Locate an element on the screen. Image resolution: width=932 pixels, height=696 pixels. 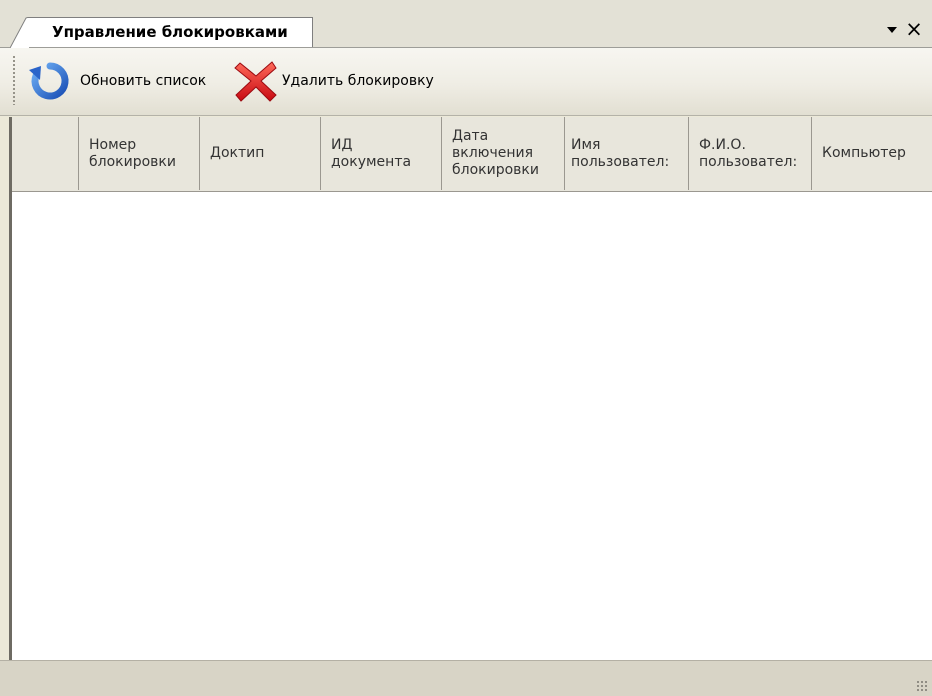
column-header-user-fullname: Ф.И.О. пользовател: is located at coordinates (750, 153).